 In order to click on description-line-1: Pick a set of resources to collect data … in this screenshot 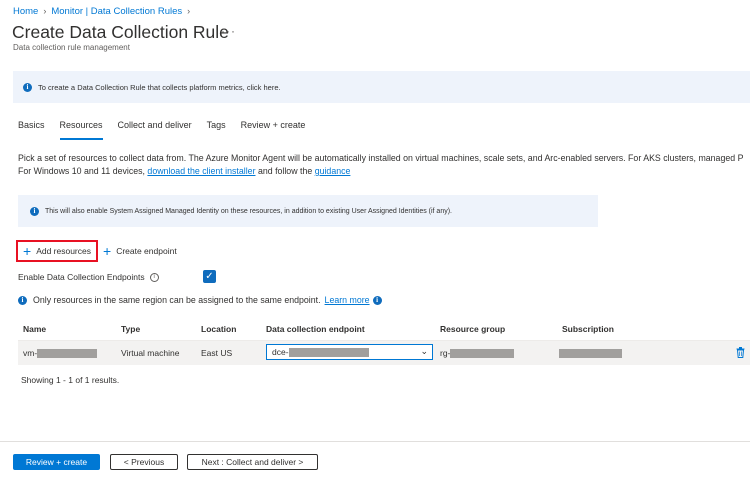, I will do `click(381, 158)`.